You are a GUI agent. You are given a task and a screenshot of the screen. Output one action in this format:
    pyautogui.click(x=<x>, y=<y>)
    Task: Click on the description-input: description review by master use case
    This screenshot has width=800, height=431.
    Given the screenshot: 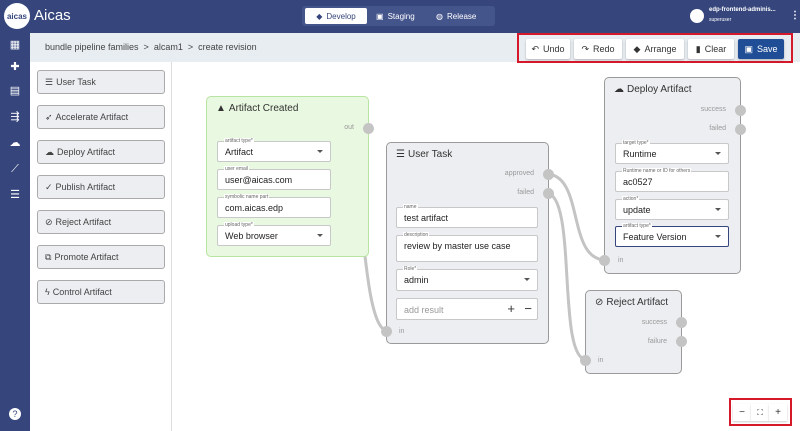 What is the action you would take?
    pyautogui.click(x=467, y=247)
    